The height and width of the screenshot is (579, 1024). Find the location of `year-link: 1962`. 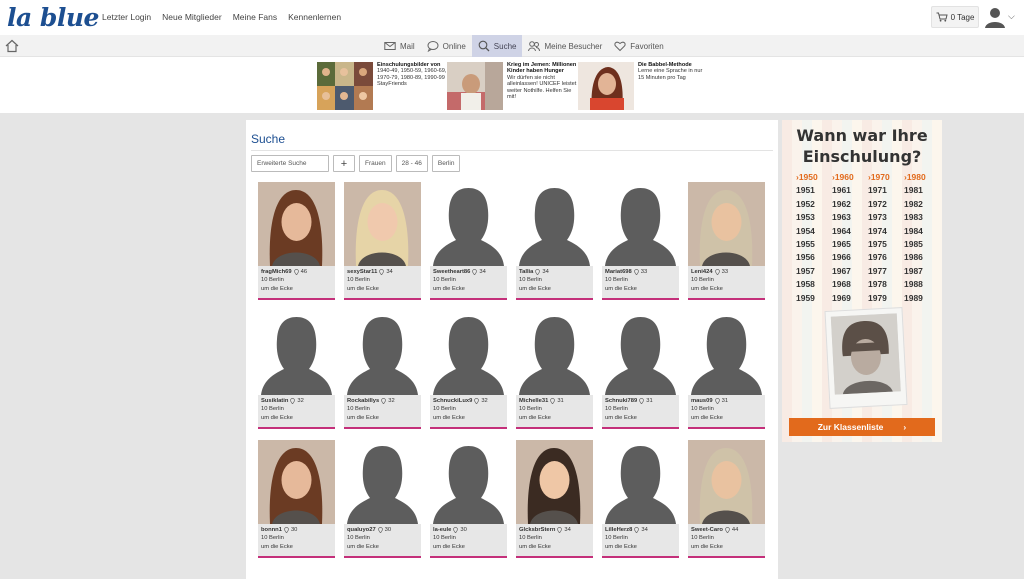

year-link: 1962 is located at coordinates (850, 204).